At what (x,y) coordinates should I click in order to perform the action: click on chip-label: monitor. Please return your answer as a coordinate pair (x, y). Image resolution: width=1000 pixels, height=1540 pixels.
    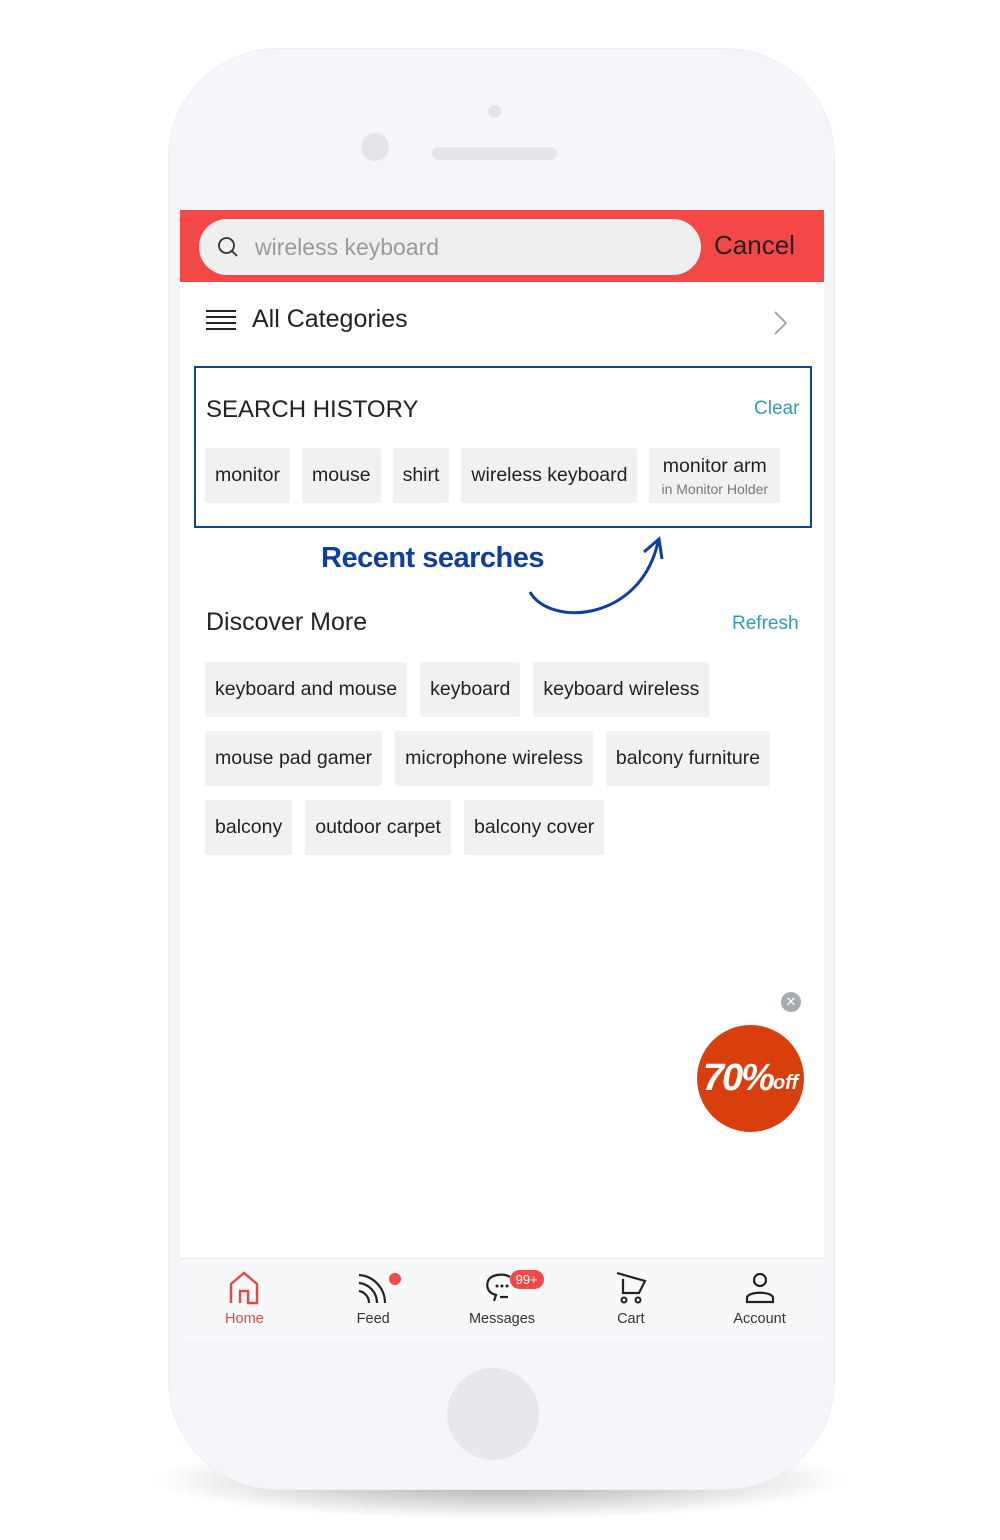
    Looking at the image, I should click on (248, 475).